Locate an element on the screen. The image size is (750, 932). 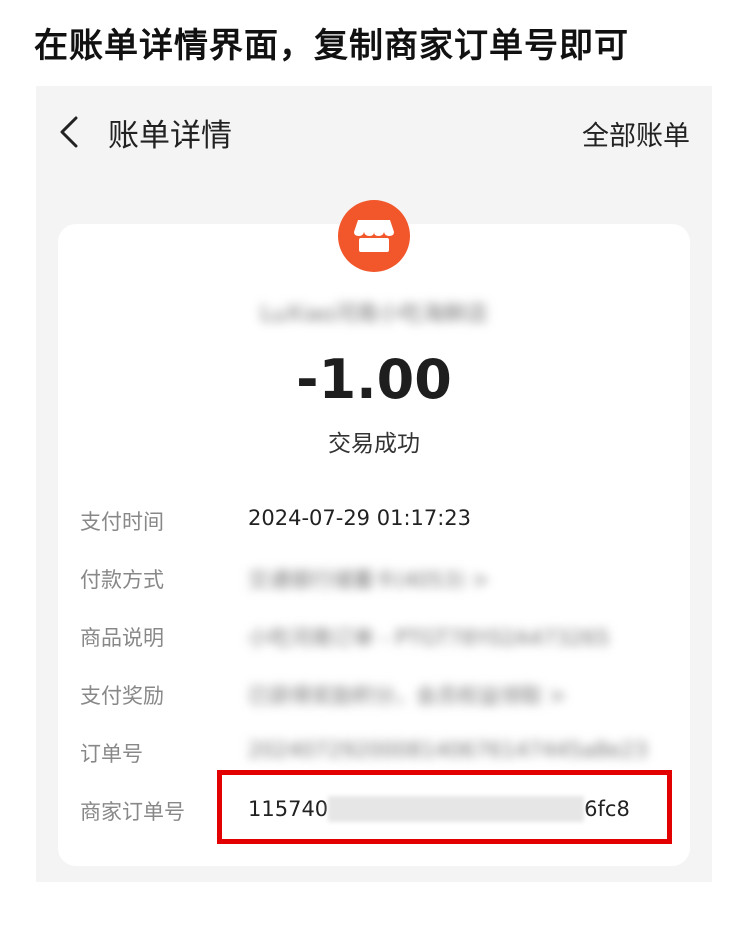
detail-label: 支付时间 is located at coordinates (122, 522).